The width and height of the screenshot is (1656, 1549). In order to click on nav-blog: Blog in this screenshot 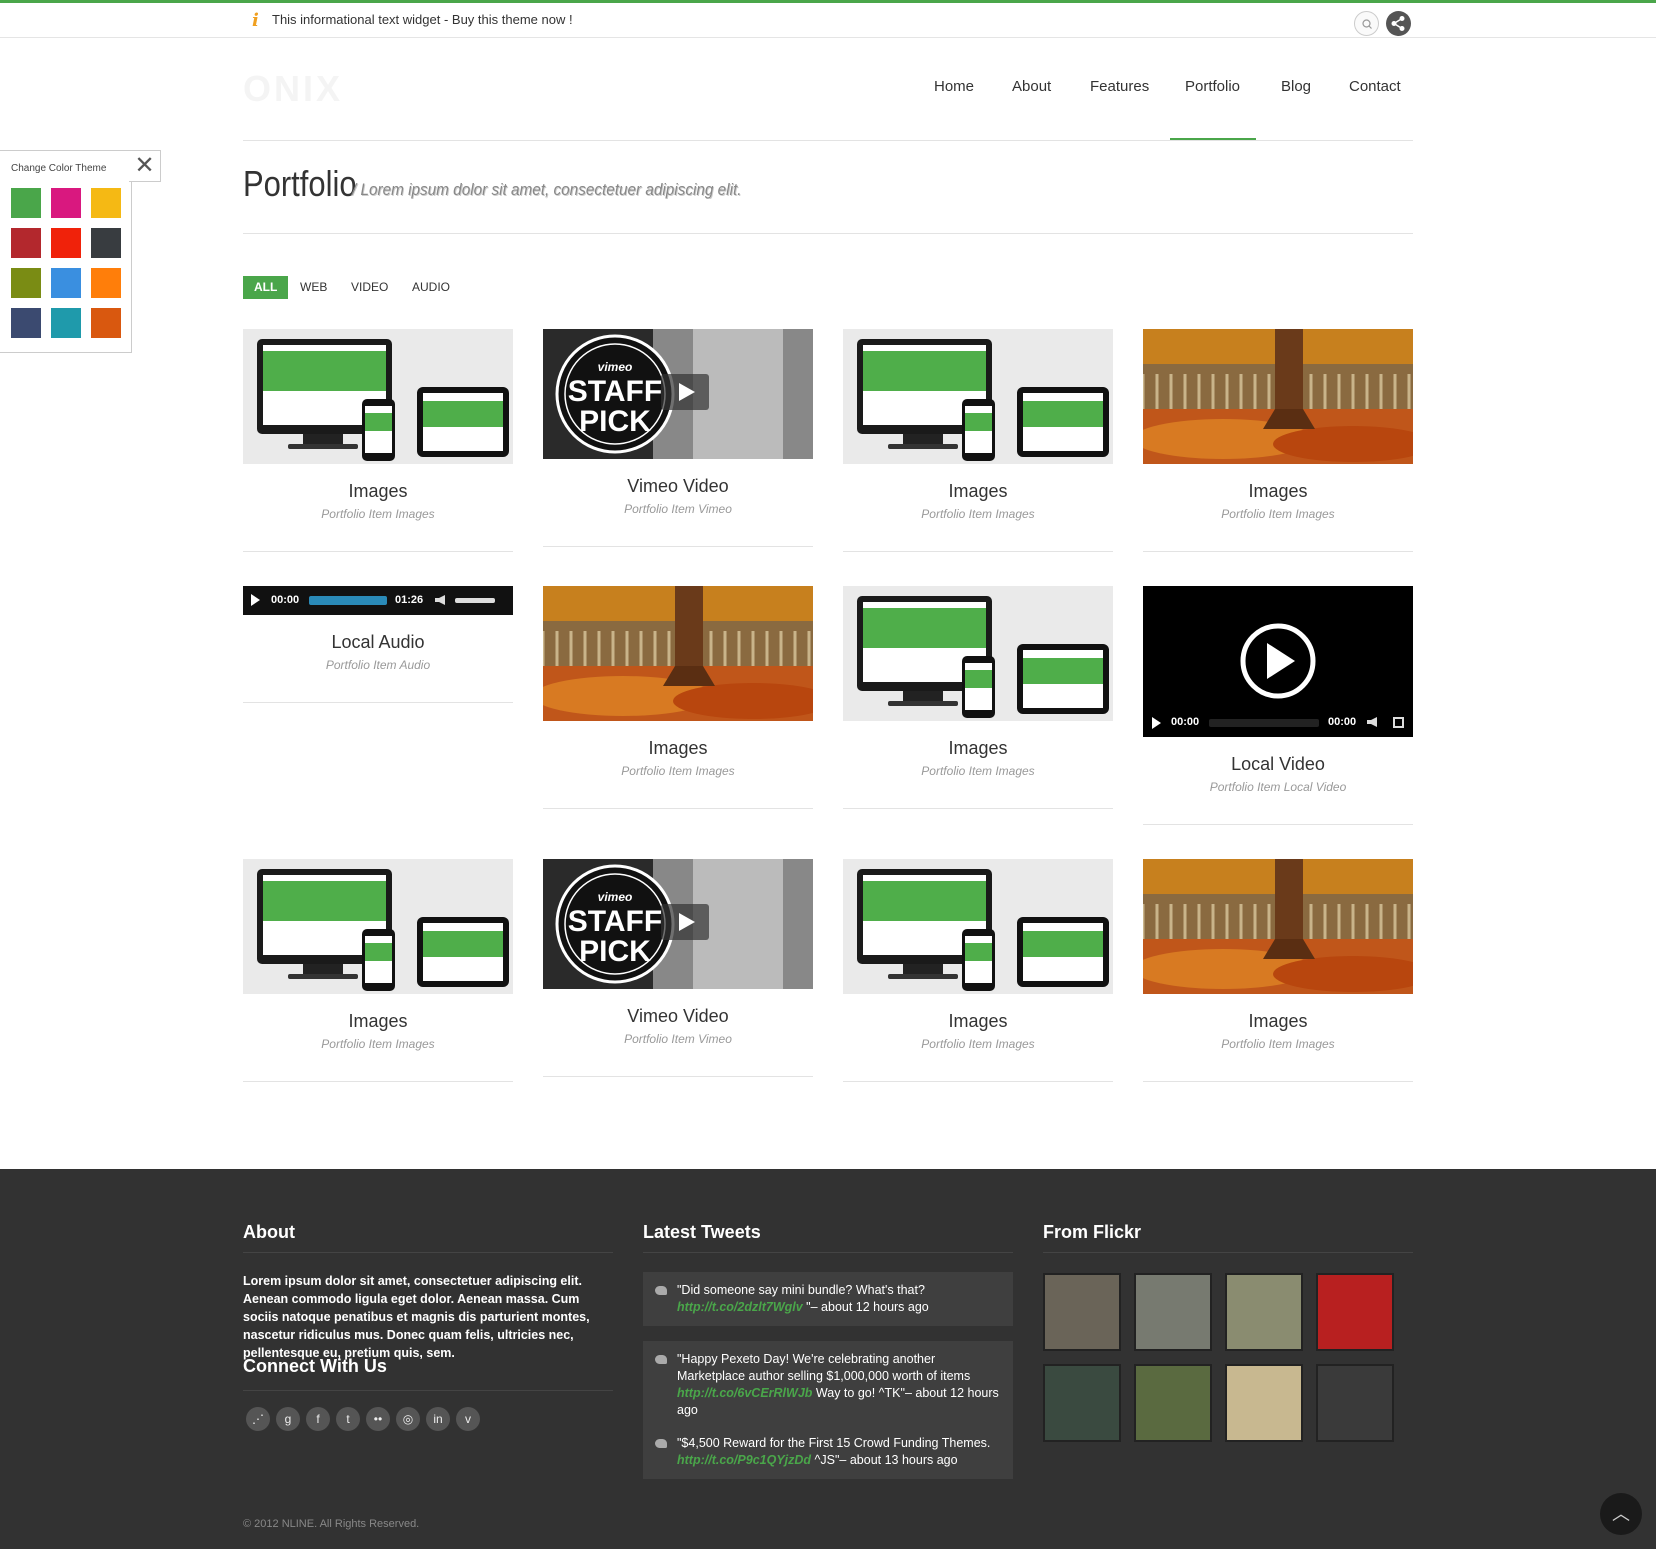, I will do `click(1296, 86)`.